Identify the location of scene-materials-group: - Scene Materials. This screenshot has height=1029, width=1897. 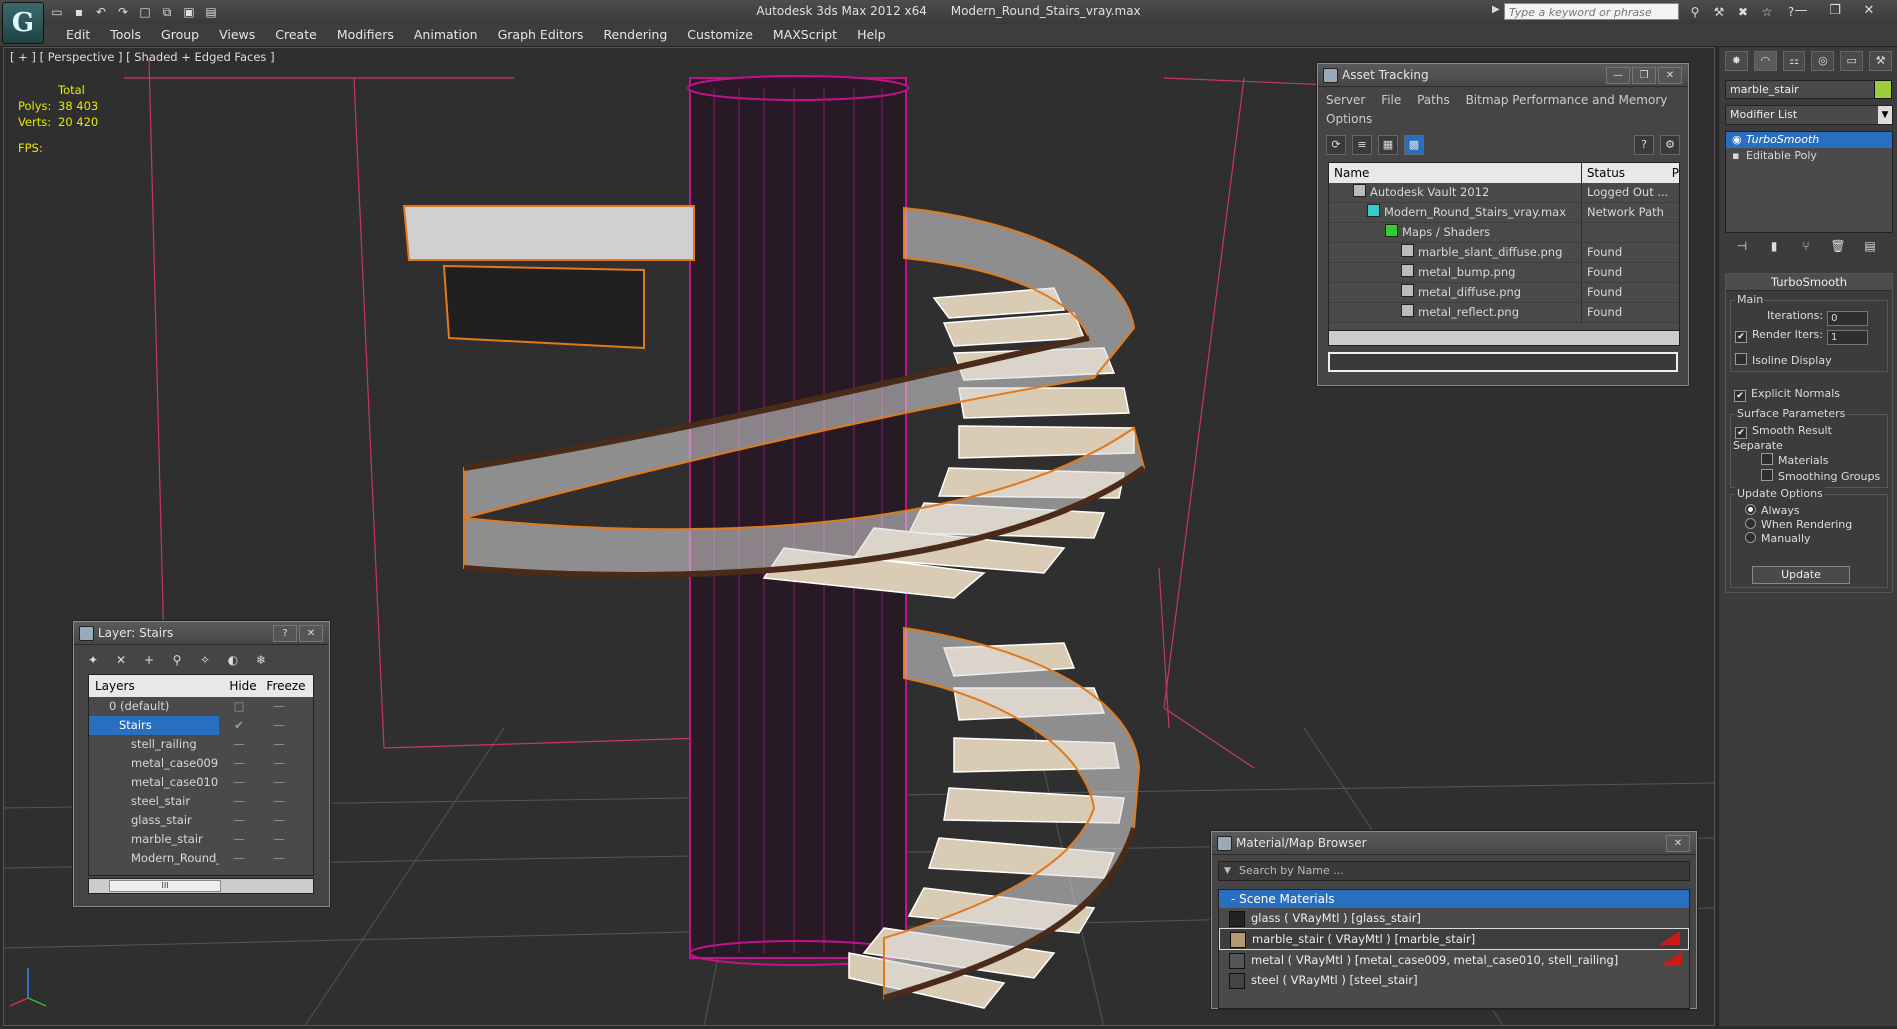
(1454, 899).